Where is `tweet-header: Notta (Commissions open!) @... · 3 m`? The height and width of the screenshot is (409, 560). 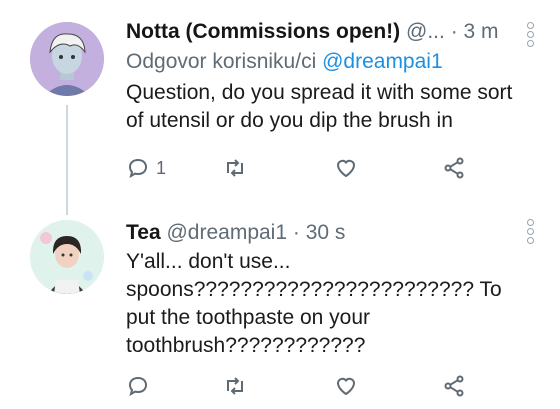
tweet-header: Notta (Commissions open!) @... · 3 m is located at coordinates (328, 31).